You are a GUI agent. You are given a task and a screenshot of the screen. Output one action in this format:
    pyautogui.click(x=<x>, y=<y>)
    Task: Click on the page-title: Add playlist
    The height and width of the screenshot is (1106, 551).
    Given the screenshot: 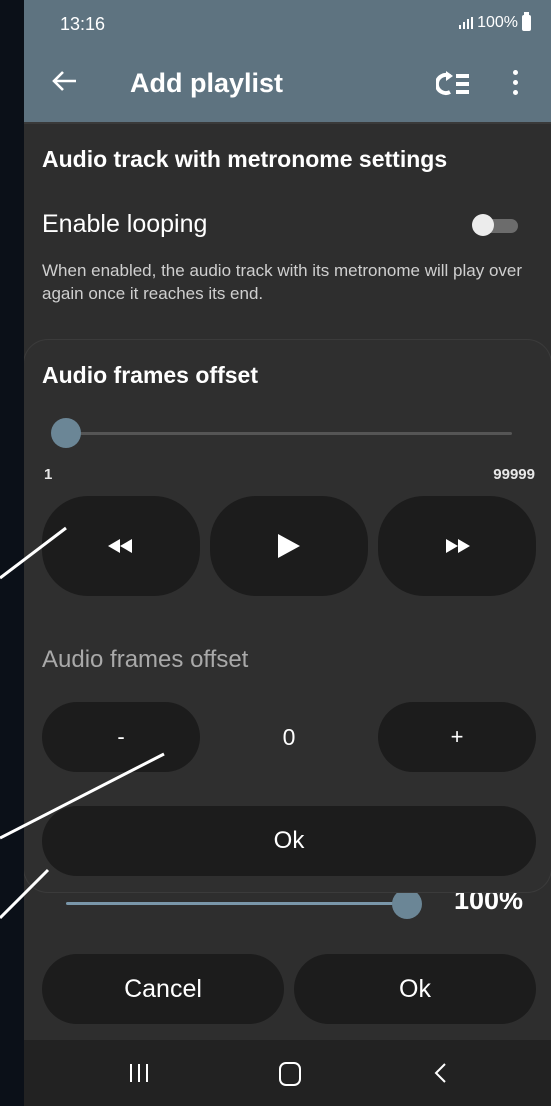 What is the action you would take?
    pyautogui.click(x=207, y=83)
    